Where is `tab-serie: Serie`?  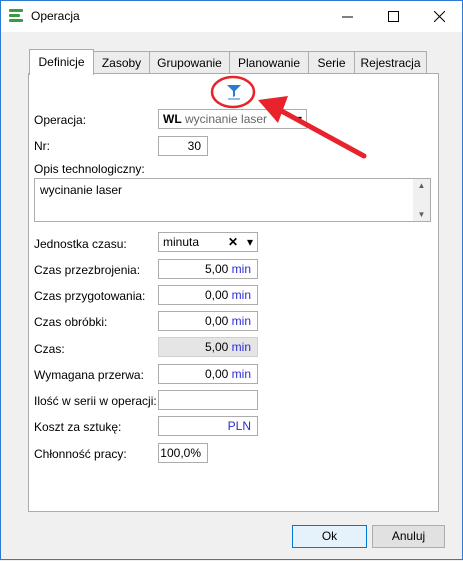 tab-serie: Serie is located at coordinates (331, 62).